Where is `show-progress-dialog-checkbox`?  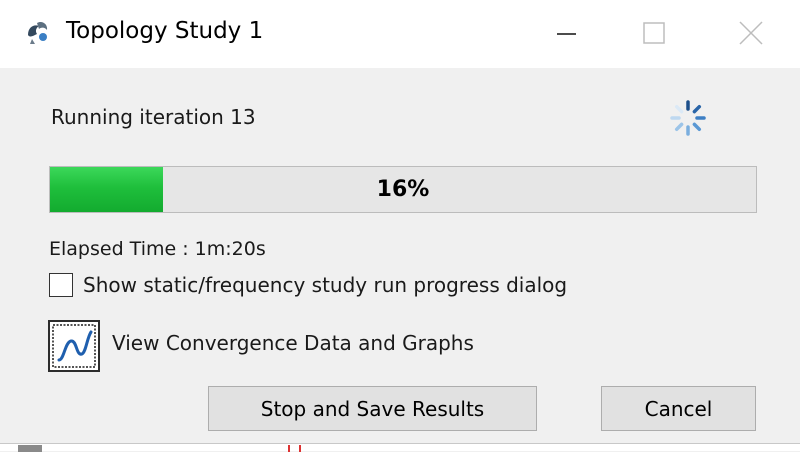 show-progress-dialog-checkbox is located at coordinates (61, 285).